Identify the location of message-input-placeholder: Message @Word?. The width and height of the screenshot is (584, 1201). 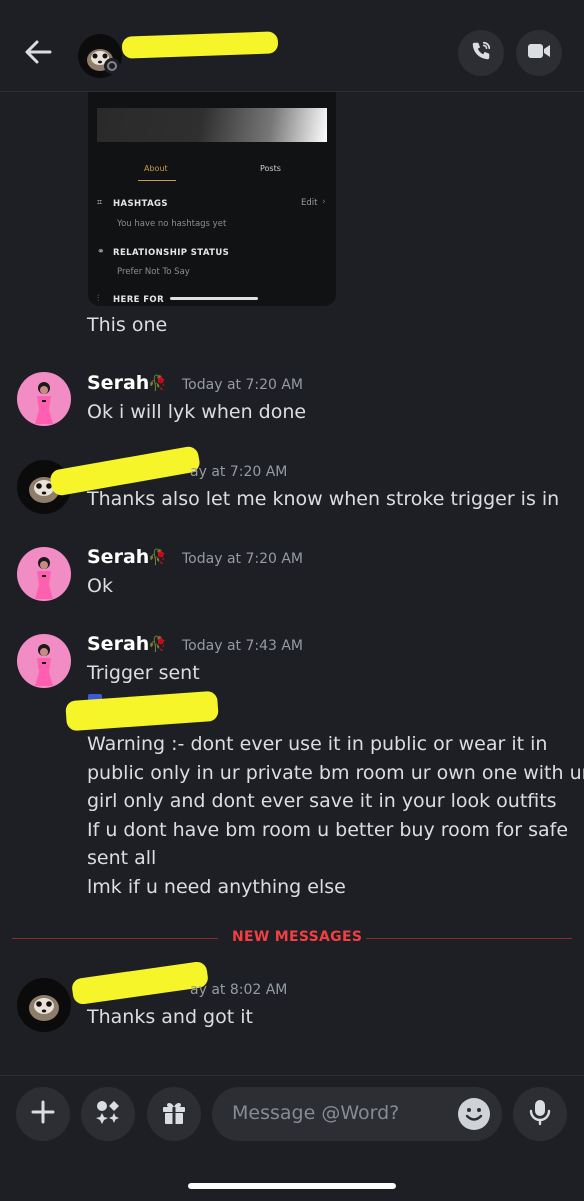
(316, 1113).